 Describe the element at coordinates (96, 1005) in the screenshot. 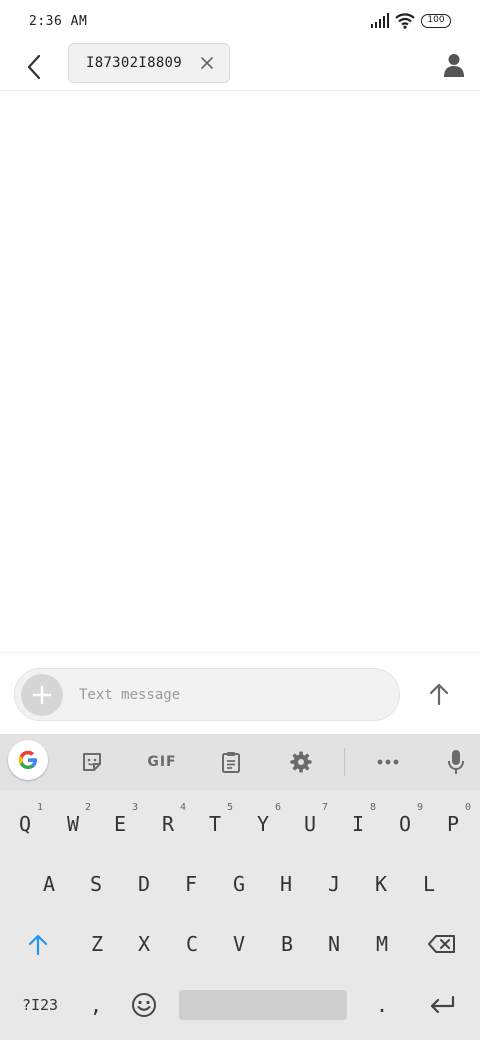

I see `comma-key: ,` at that location.